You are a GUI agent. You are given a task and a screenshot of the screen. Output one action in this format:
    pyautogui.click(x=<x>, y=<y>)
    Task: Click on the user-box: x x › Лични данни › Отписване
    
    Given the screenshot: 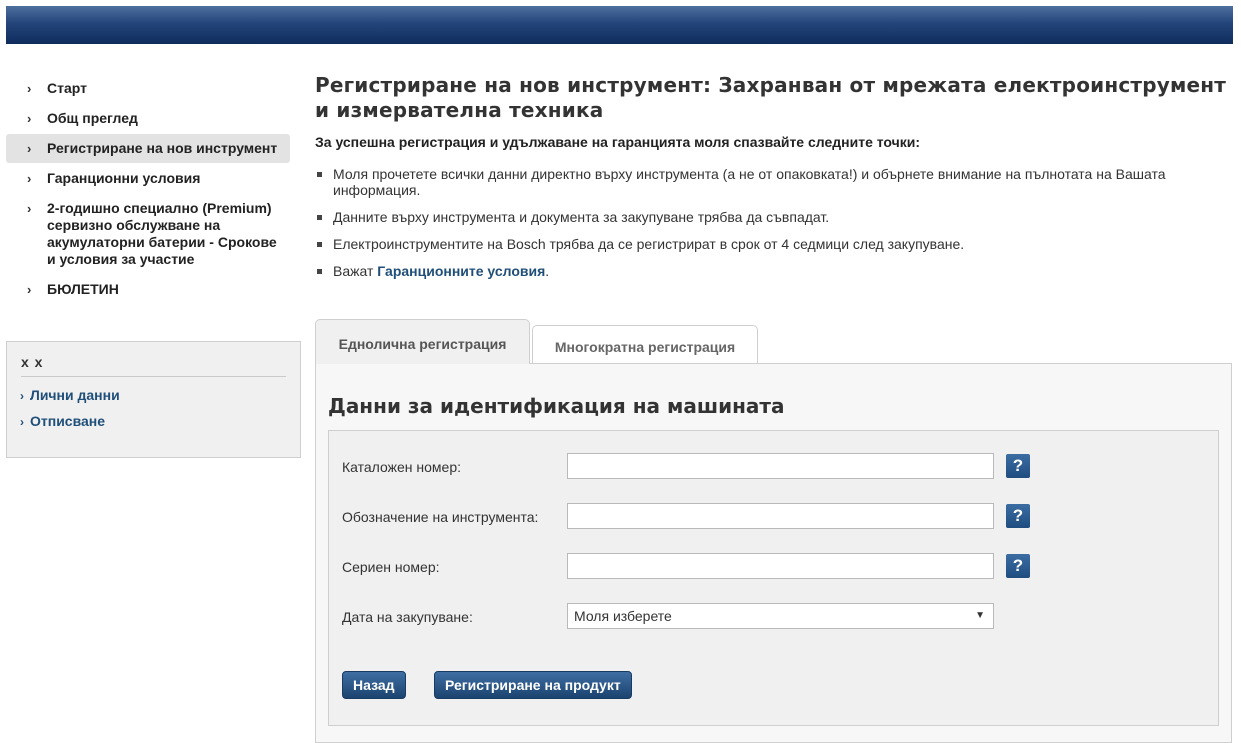 What is the action you would take?
    pyautogui.click(x=153, y=399)
    